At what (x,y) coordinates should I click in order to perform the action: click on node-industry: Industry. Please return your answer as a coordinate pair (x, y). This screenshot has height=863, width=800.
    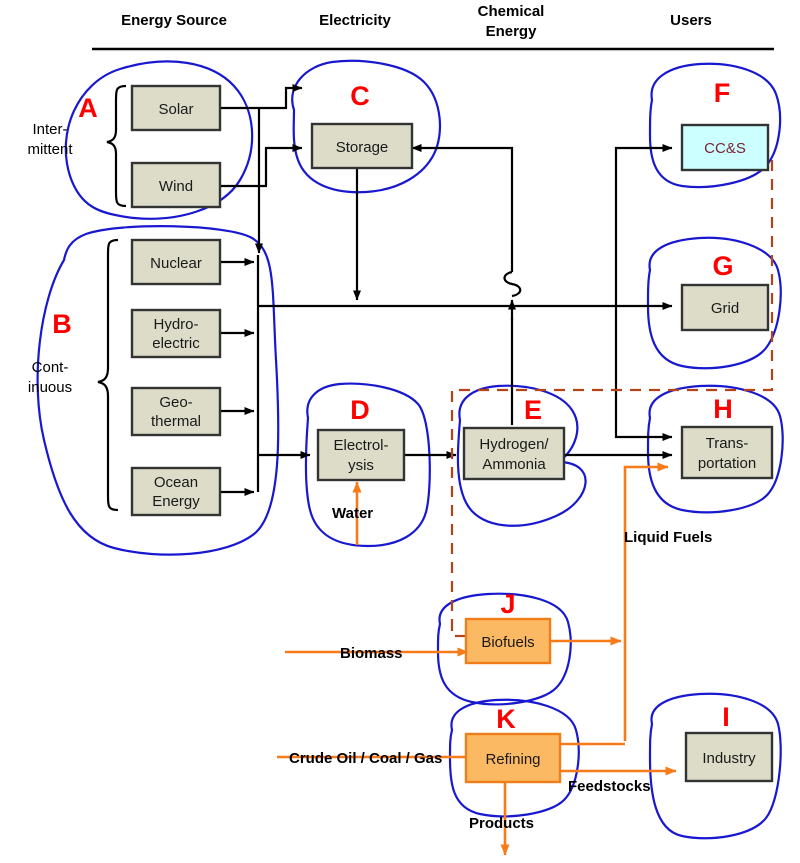
    Looking at the image, I should click on (729, 757).